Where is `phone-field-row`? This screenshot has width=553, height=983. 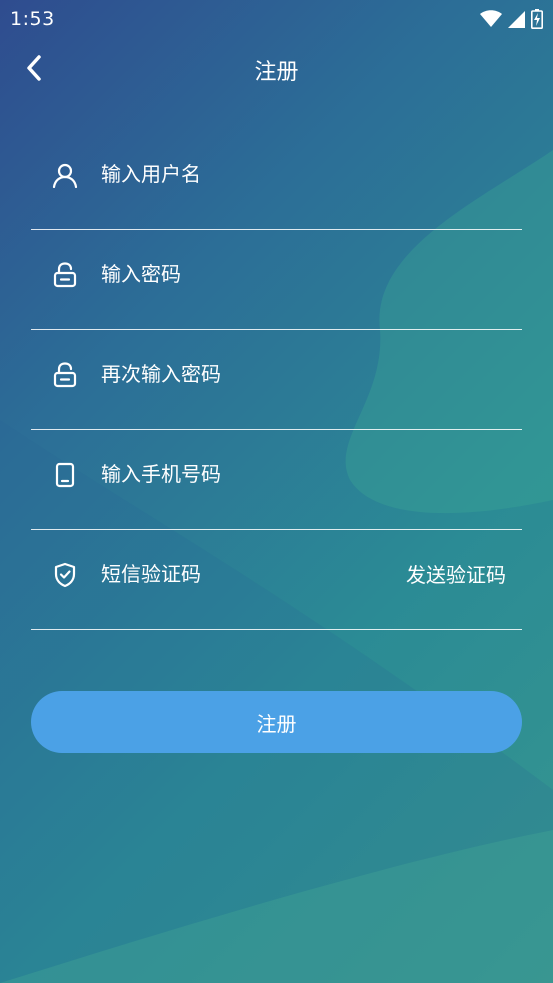
phone-field-row is located at coordinates (276, 480).